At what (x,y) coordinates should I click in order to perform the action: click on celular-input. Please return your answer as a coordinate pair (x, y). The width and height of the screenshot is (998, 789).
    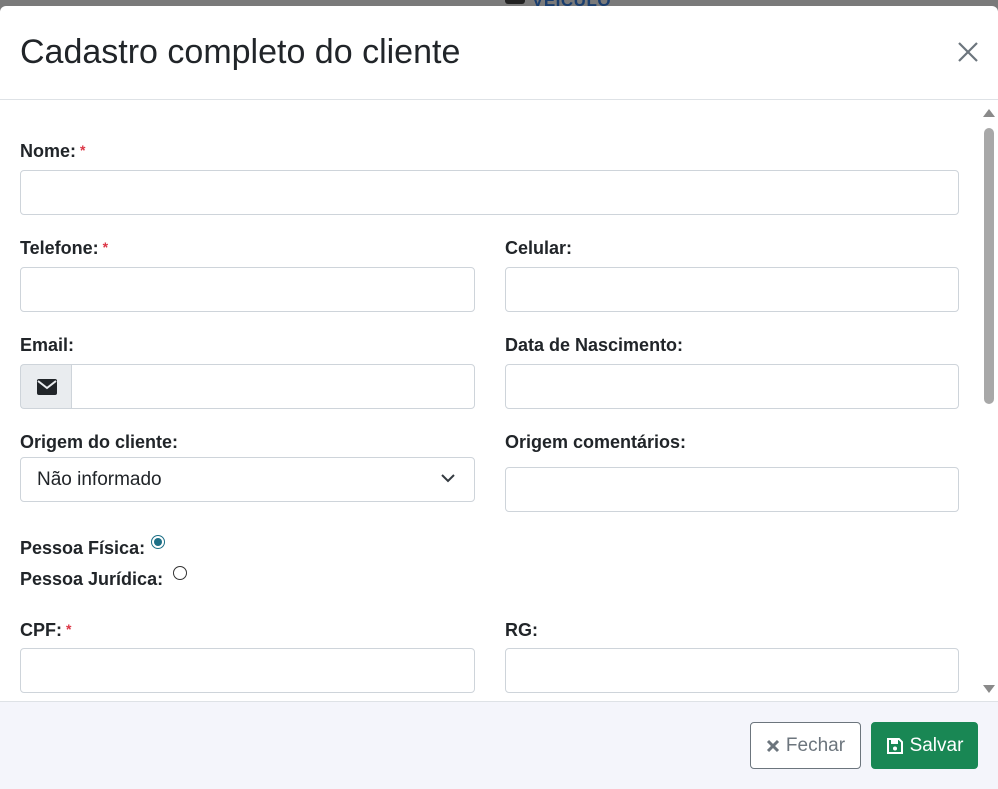
    Looking at the image, I should click on (732, 289).